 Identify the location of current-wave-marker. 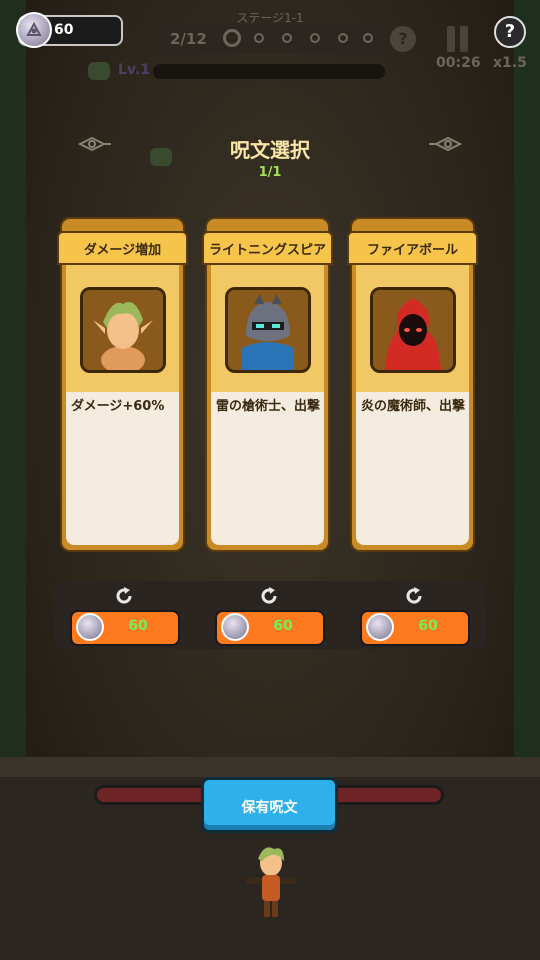
(232, 38).